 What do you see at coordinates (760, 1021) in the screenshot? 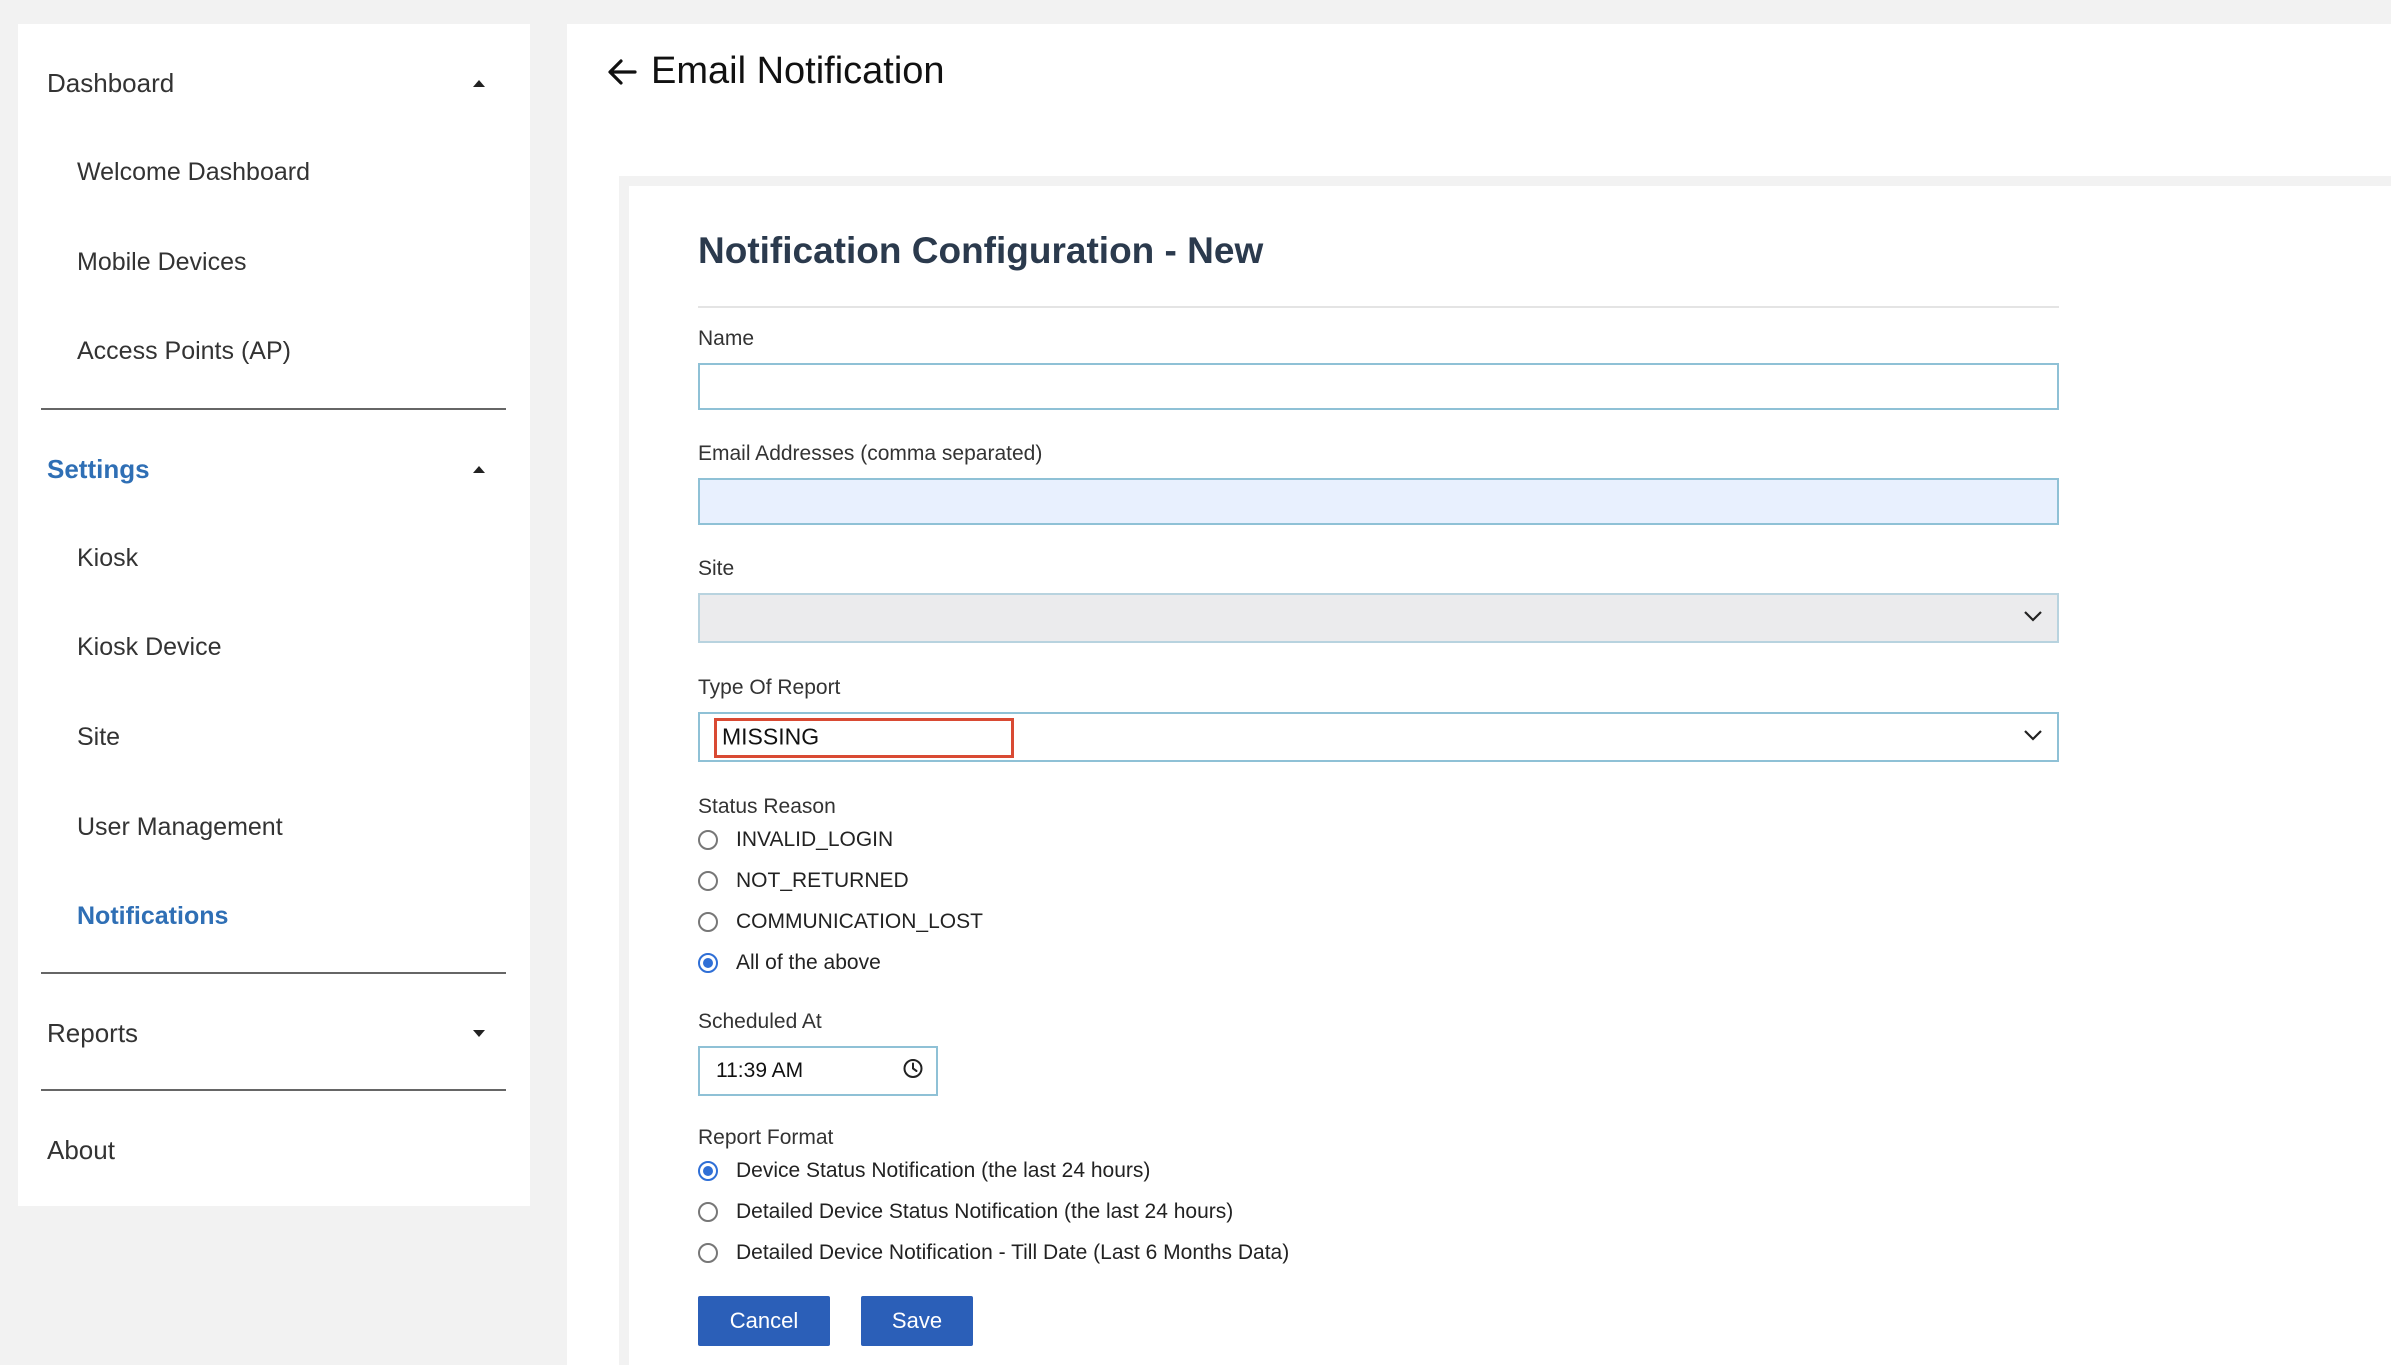
I see `scheduled-label: Scheduled At` at bounding box center [760, 1021].